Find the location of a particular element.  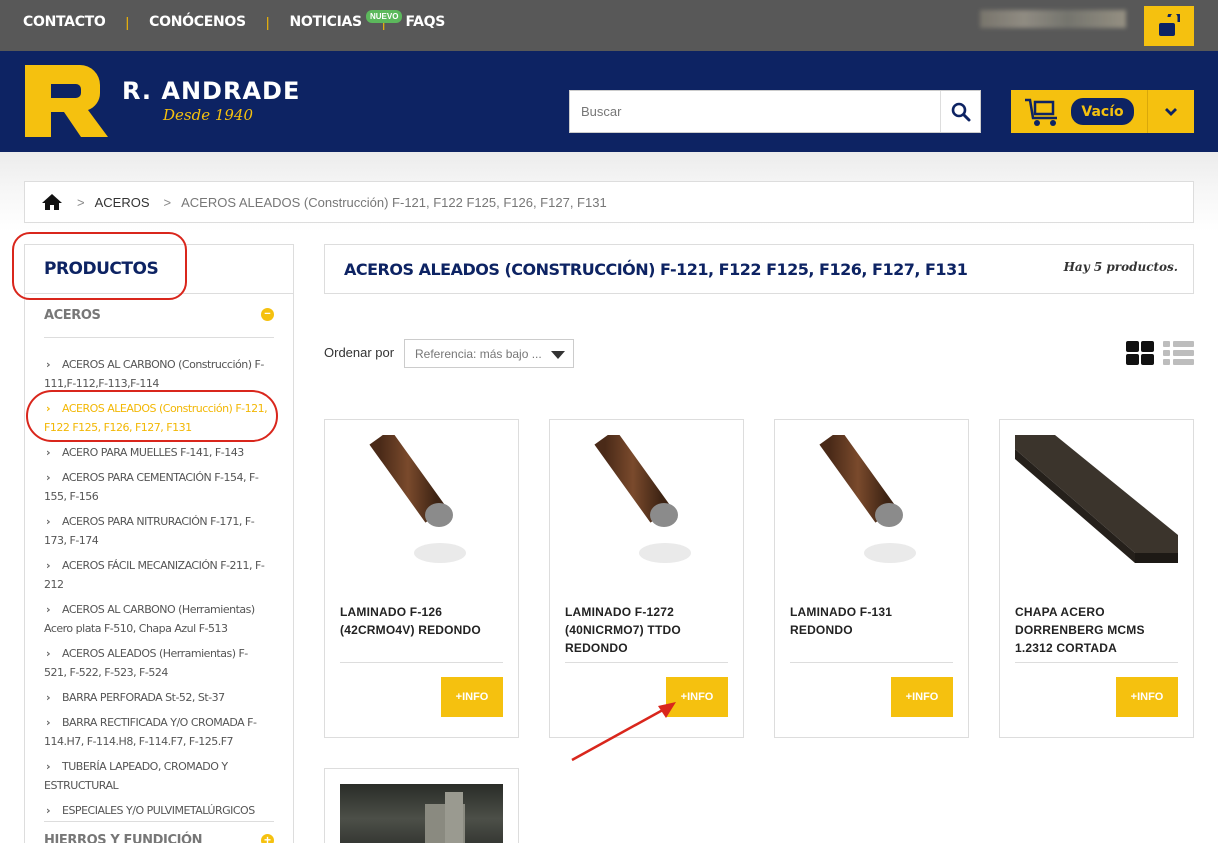

search-icon is located at coordinates (960, 111).